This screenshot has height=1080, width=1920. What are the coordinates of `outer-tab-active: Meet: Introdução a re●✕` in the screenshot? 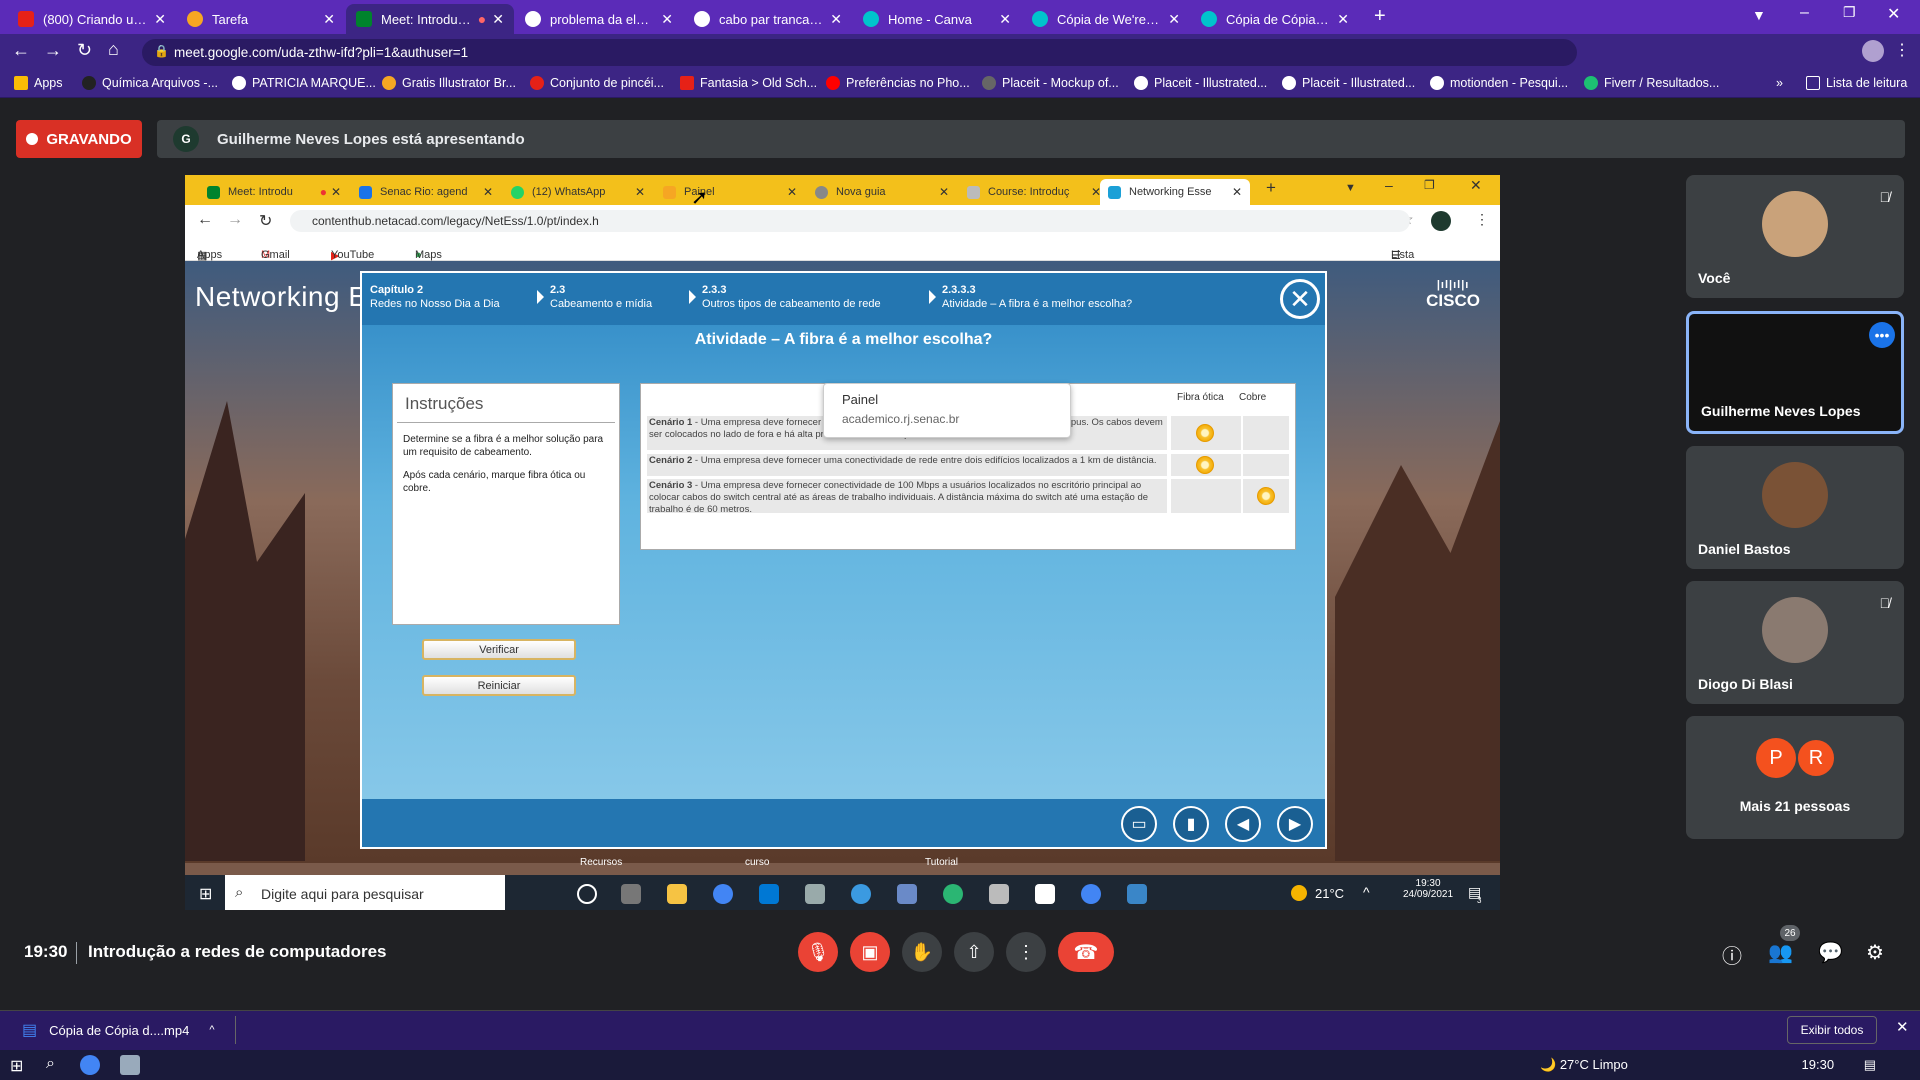 It's located at (430, 19).